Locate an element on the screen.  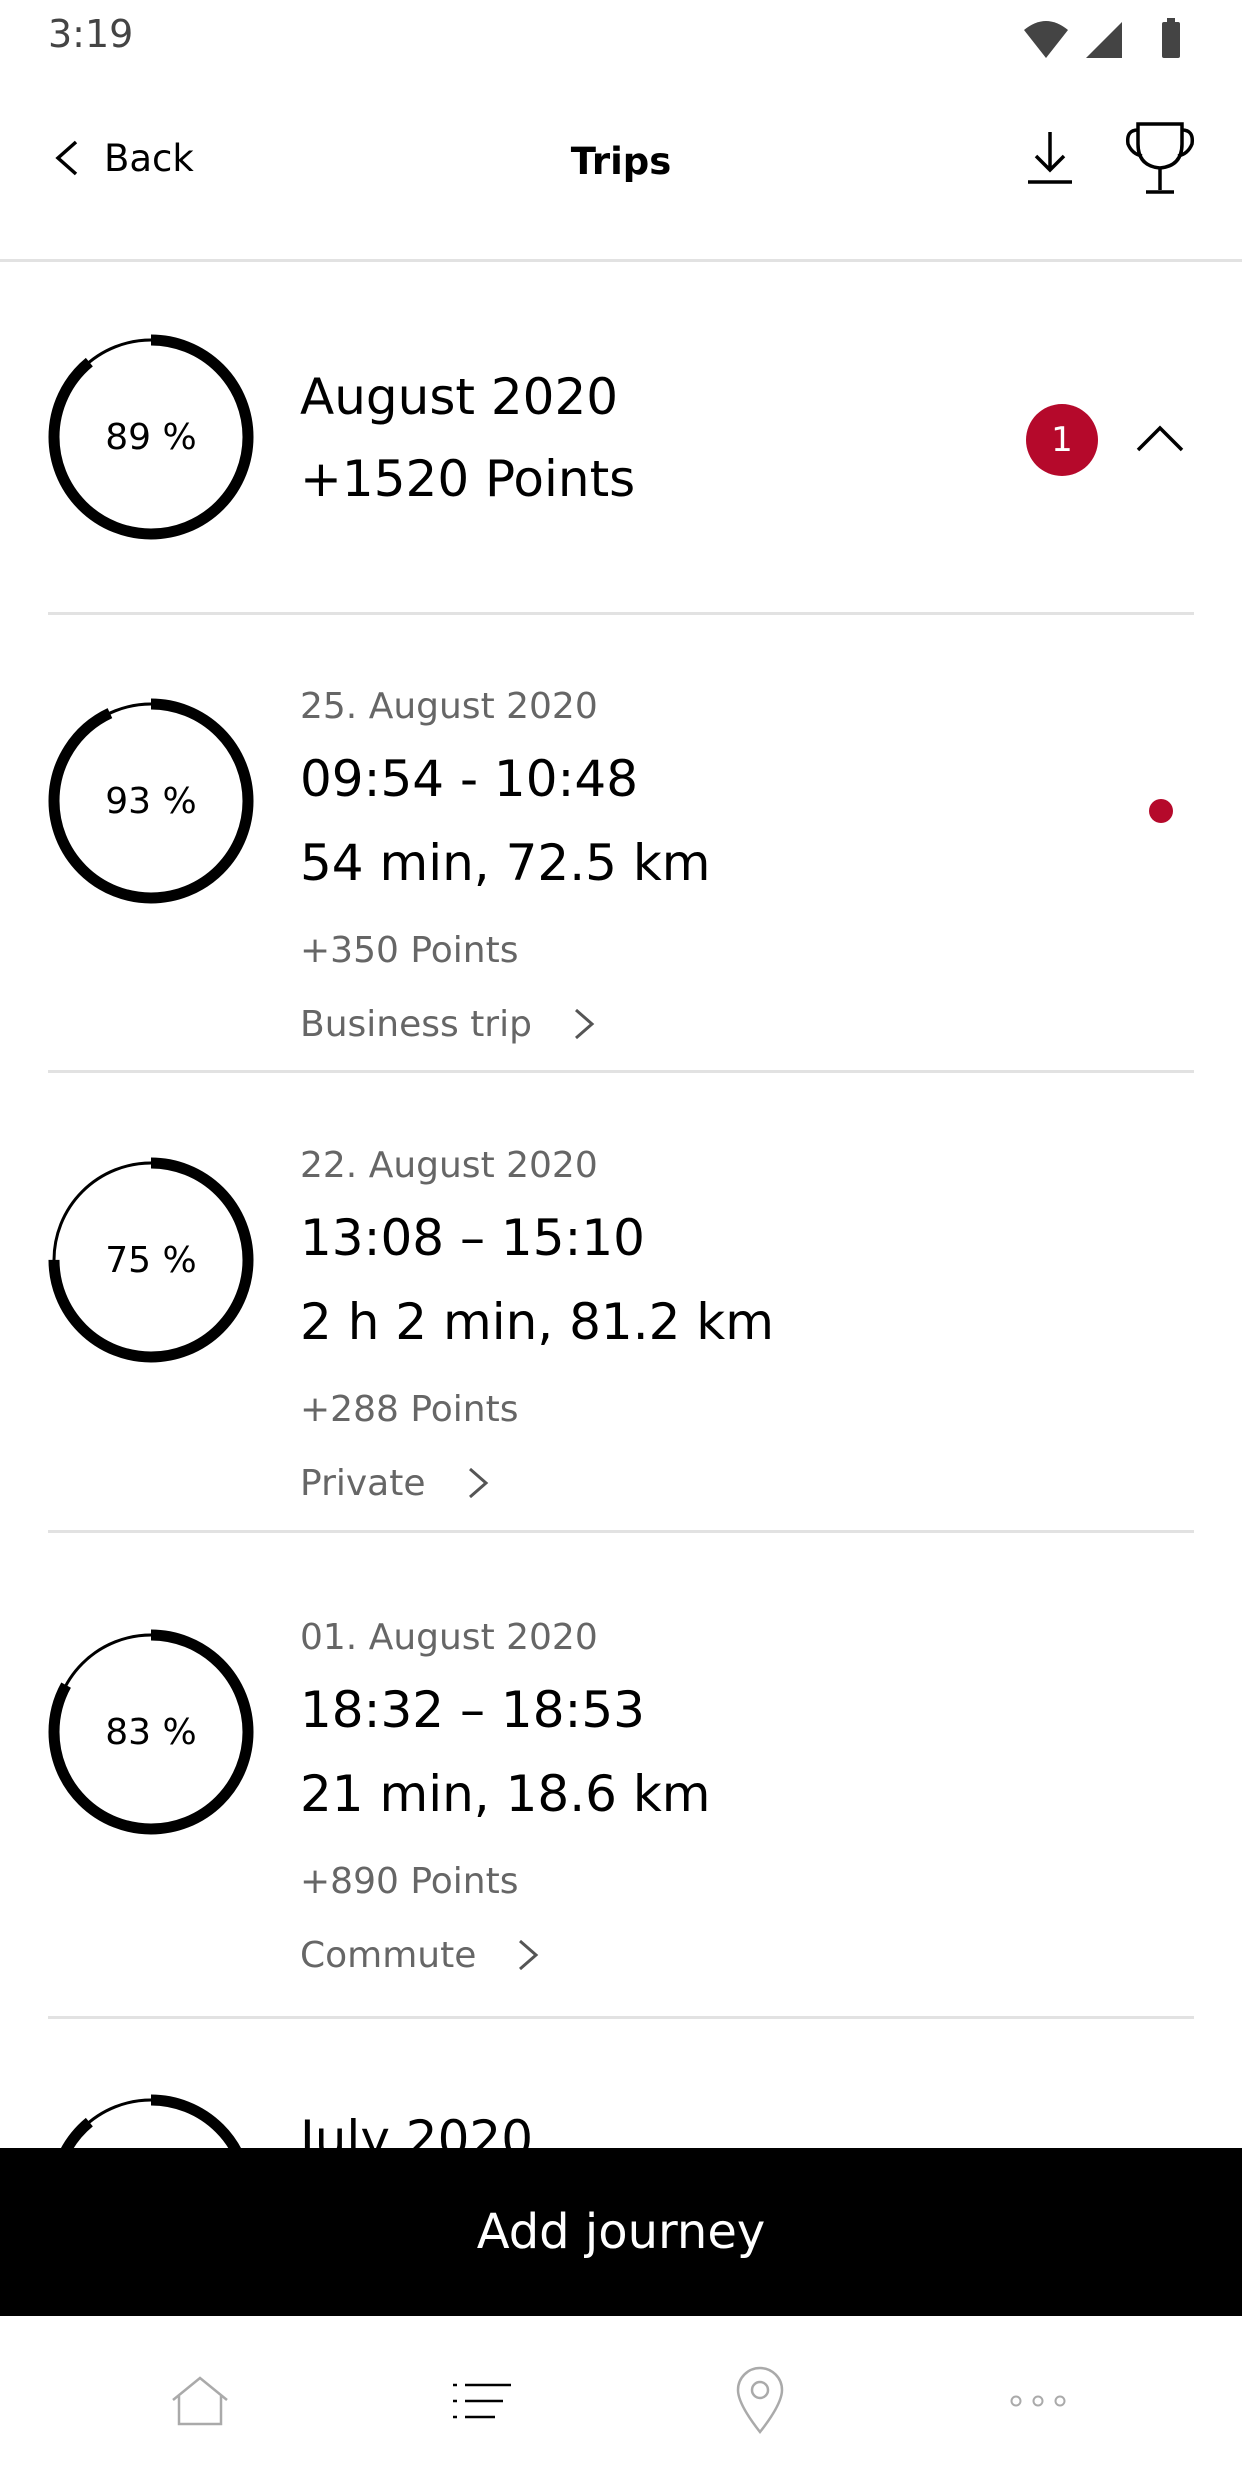
trip-date: 22. August 2020 is located at coordinates (449, 1165).